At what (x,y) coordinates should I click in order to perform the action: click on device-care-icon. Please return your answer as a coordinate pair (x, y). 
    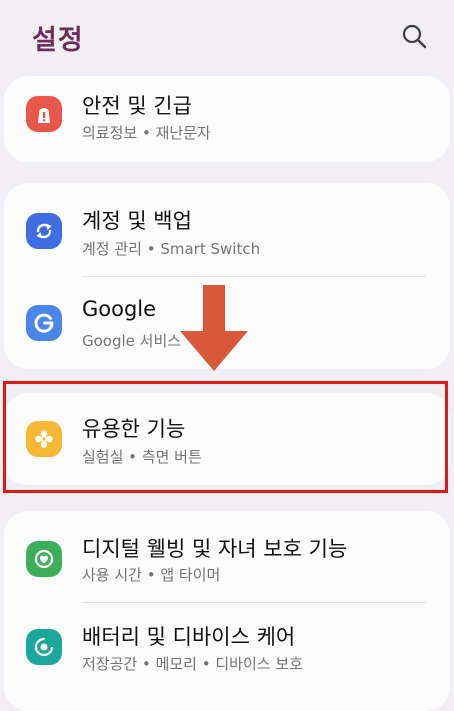
    Looking at the image, I should click on (44, 647).